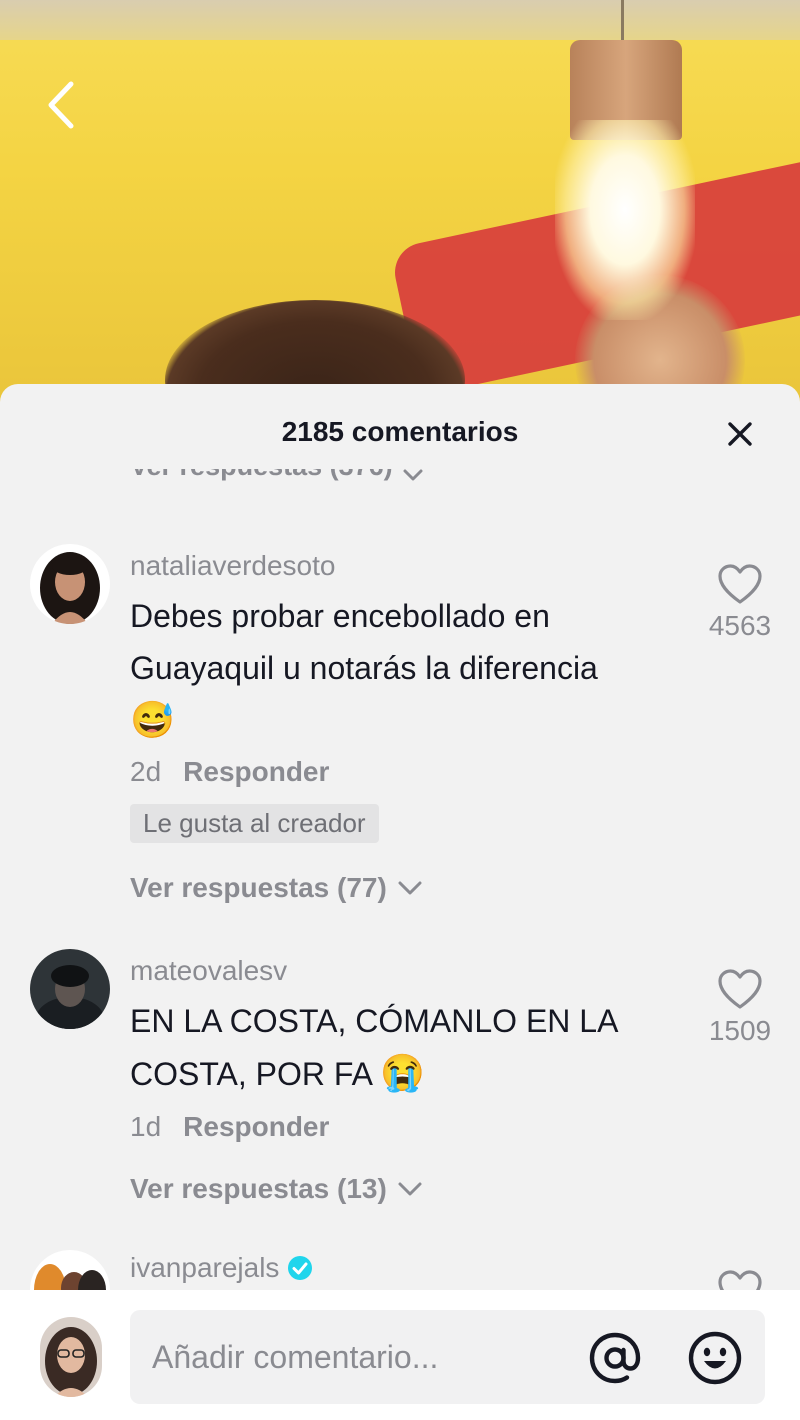 Image resolution: width=800 pixels, height=1420 pixels. What do you see at coordinates (146, 1126) in the screenshot?
I see `comment-time: 1d` at bounding box center [146, 1126].